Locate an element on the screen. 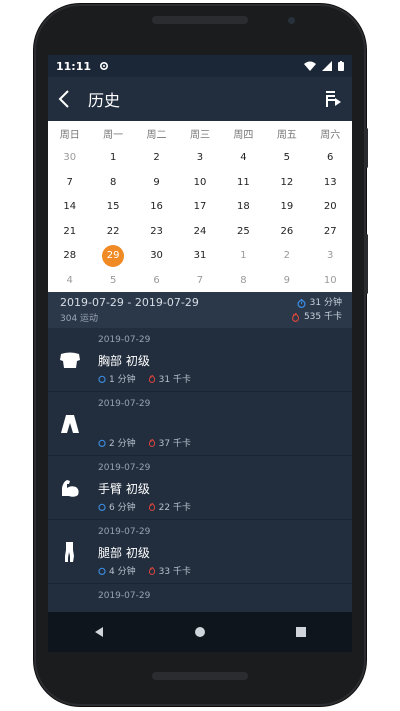 This screenshot has width=400, height=711. calendar-day: 12 is located at coordinates (286, 182).